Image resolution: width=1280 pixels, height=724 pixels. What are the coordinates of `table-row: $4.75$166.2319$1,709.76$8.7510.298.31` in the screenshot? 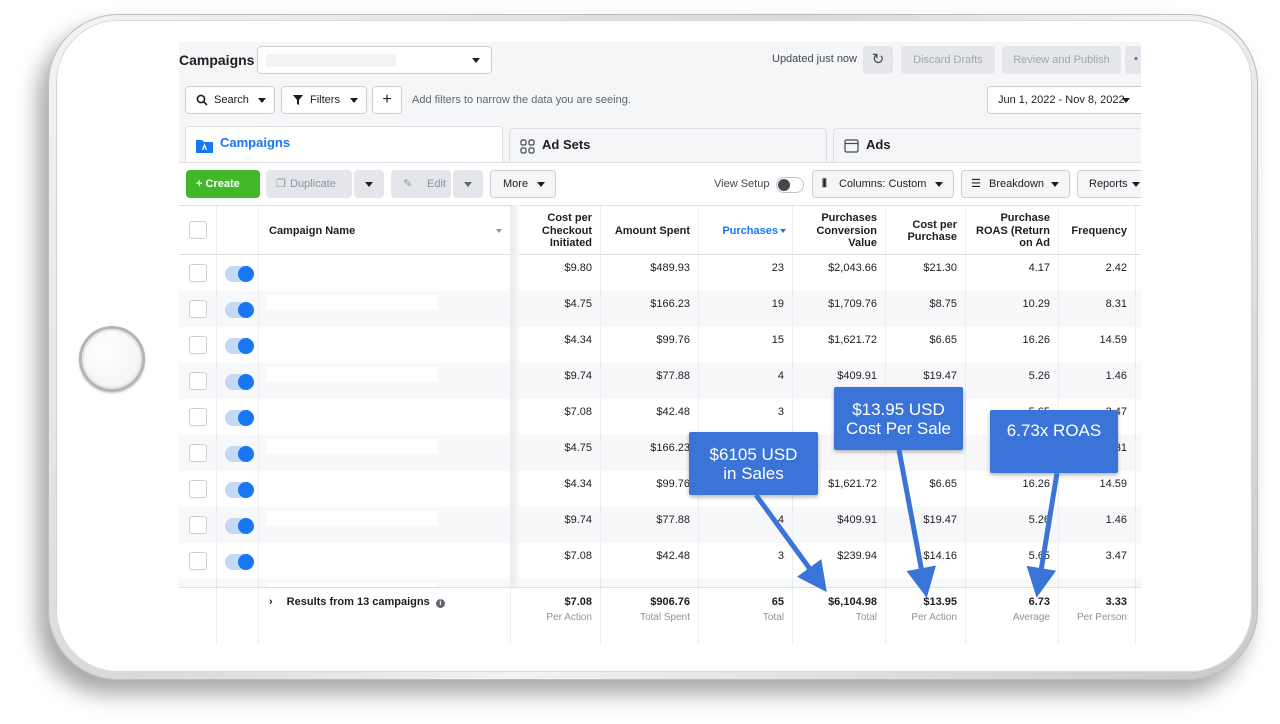 It's located at (660, 309).